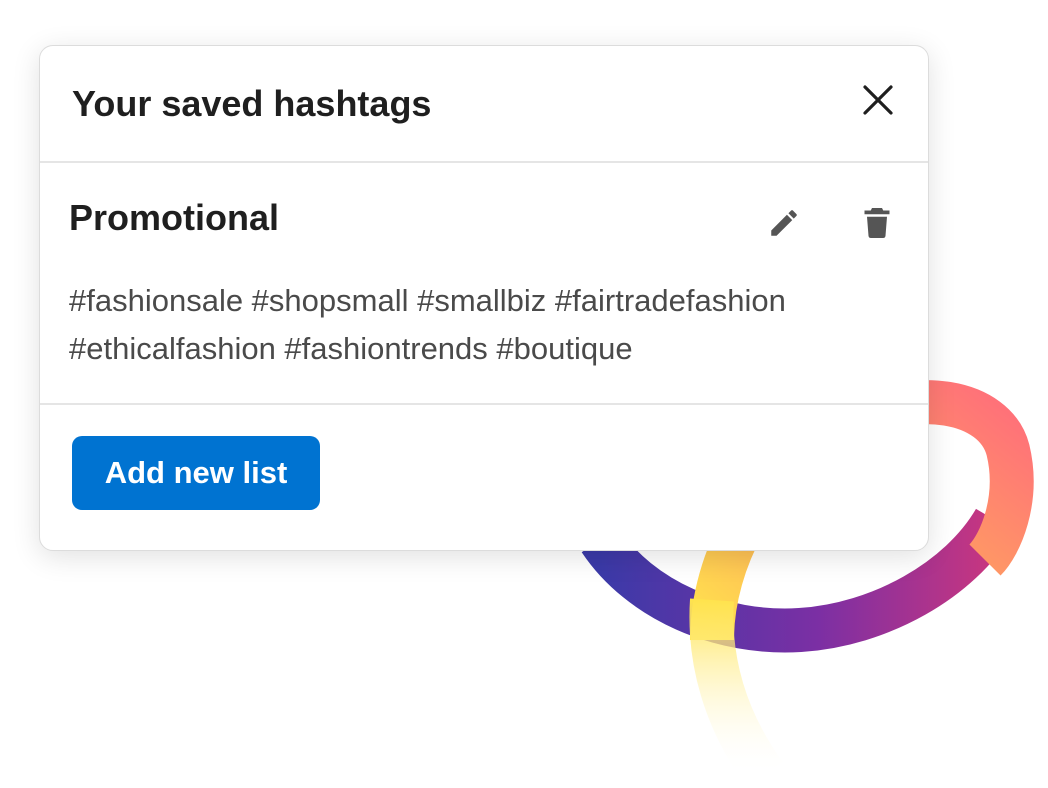 The width and height of the screenshot is (1048, 788). What do you see at coordinates (174, 217) in the screenshot?
I see `list-name: Promotional` at bounding box center [174, 217].